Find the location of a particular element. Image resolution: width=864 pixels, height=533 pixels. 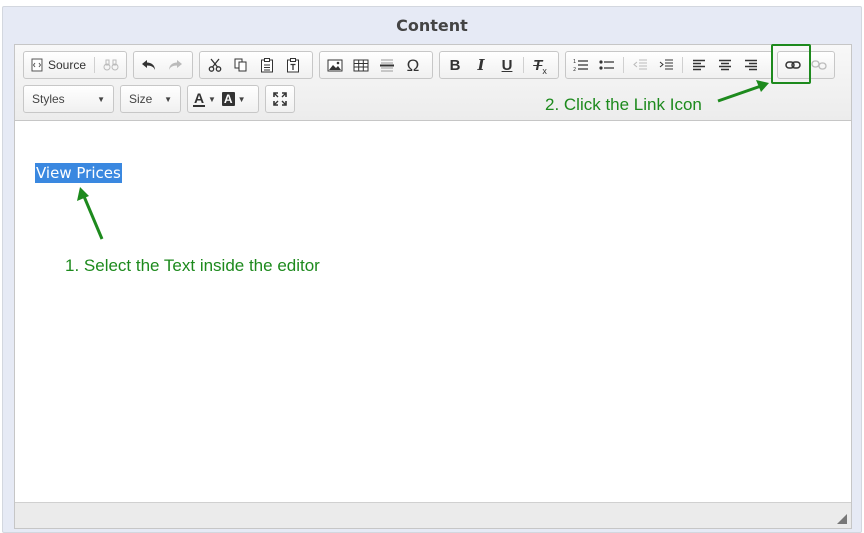

remove-format-button: Tx is located at coordinates (540, 65).